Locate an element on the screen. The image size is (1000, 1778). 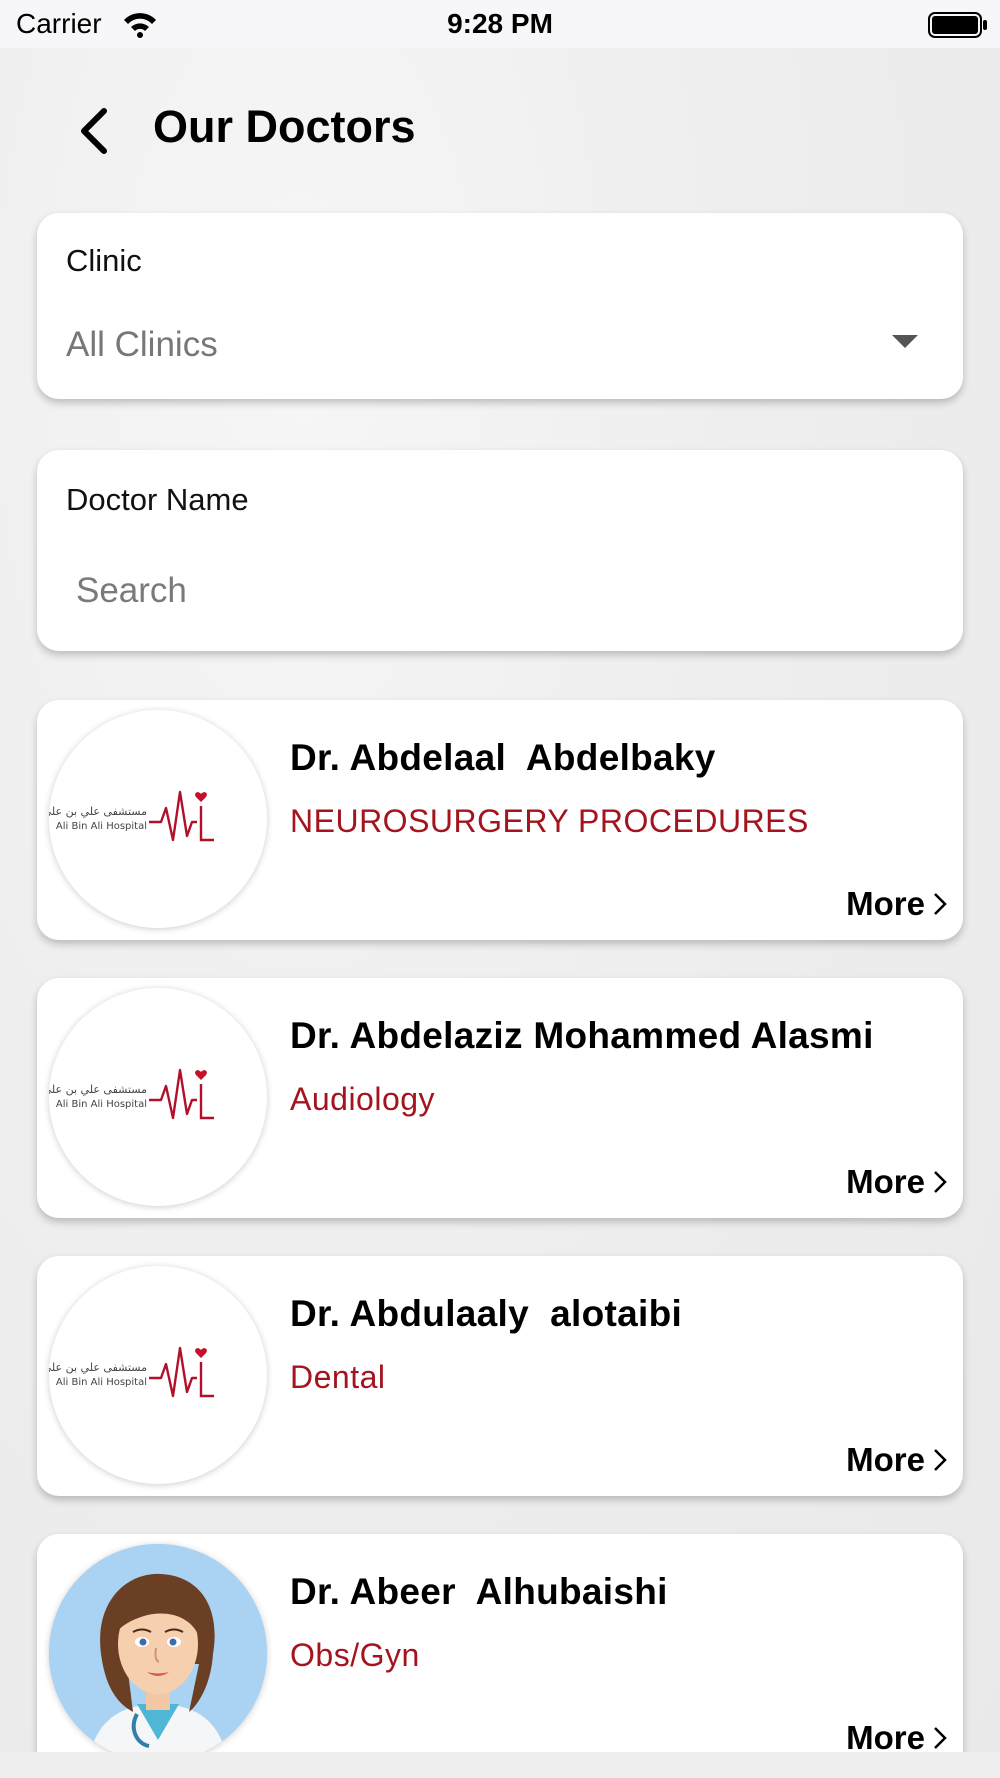
female-doctor-illustration-icon is located at coordinates (158, 1648).